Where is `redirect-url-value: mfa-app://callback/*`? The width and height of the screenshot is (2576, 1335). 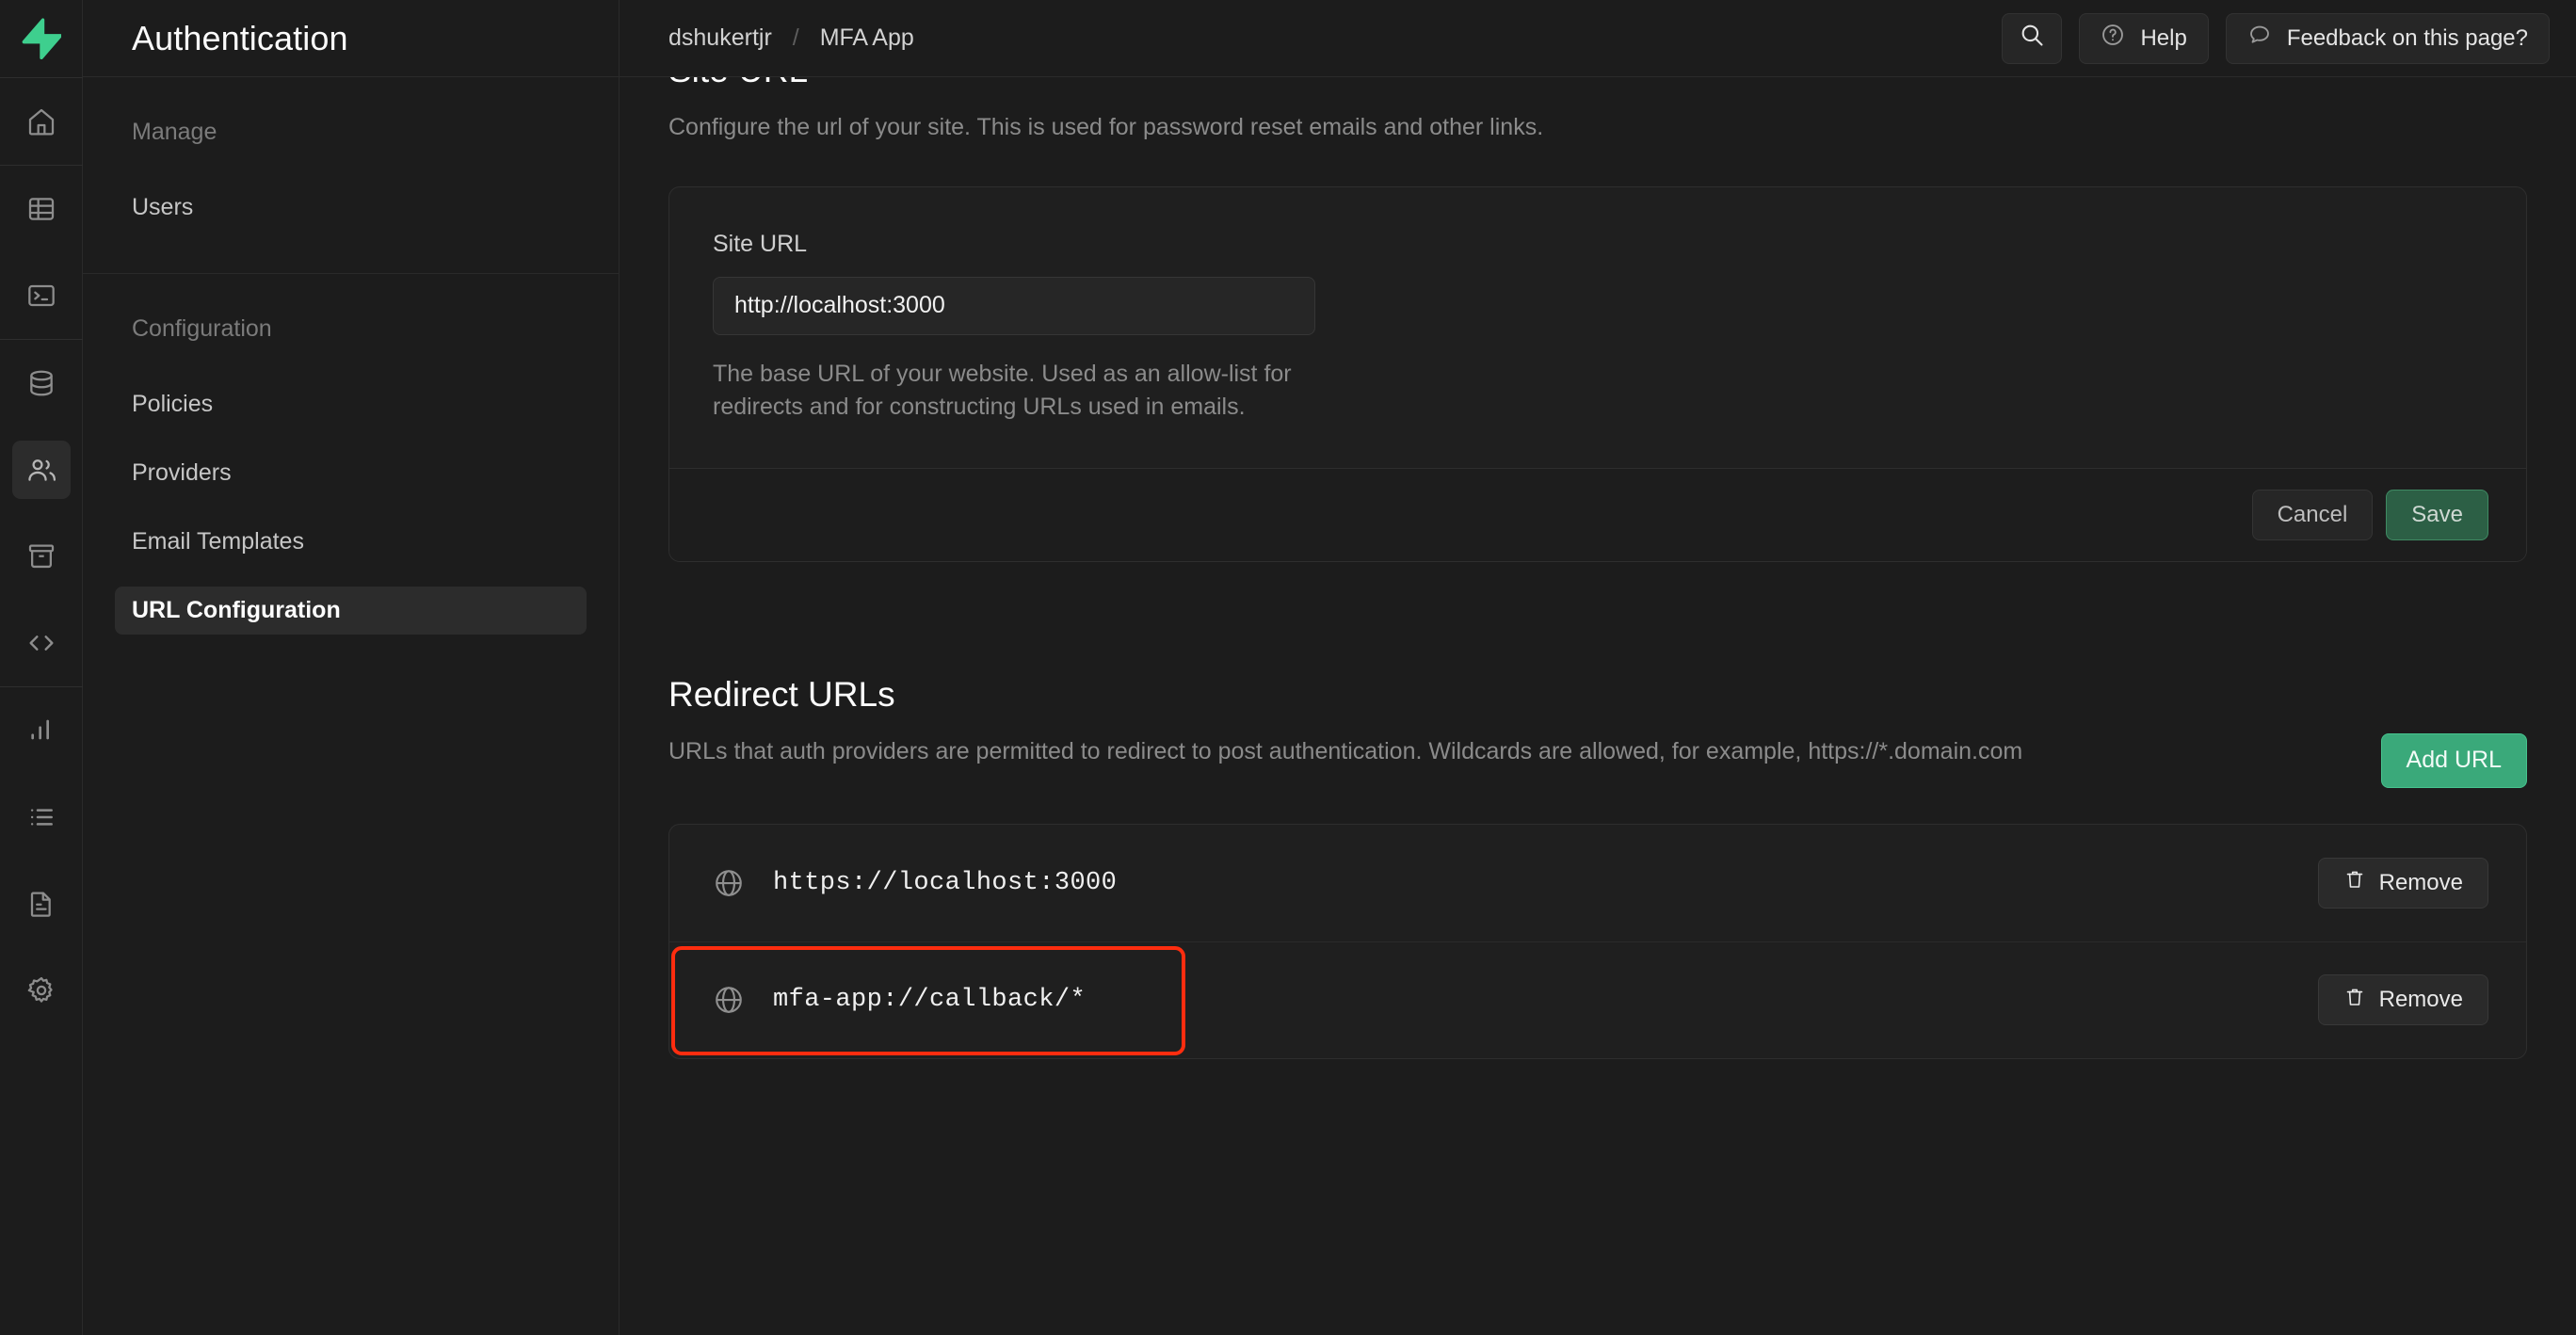
redirect-url-value: mfa-app://callback/* is located at coordinates (930, 1000).